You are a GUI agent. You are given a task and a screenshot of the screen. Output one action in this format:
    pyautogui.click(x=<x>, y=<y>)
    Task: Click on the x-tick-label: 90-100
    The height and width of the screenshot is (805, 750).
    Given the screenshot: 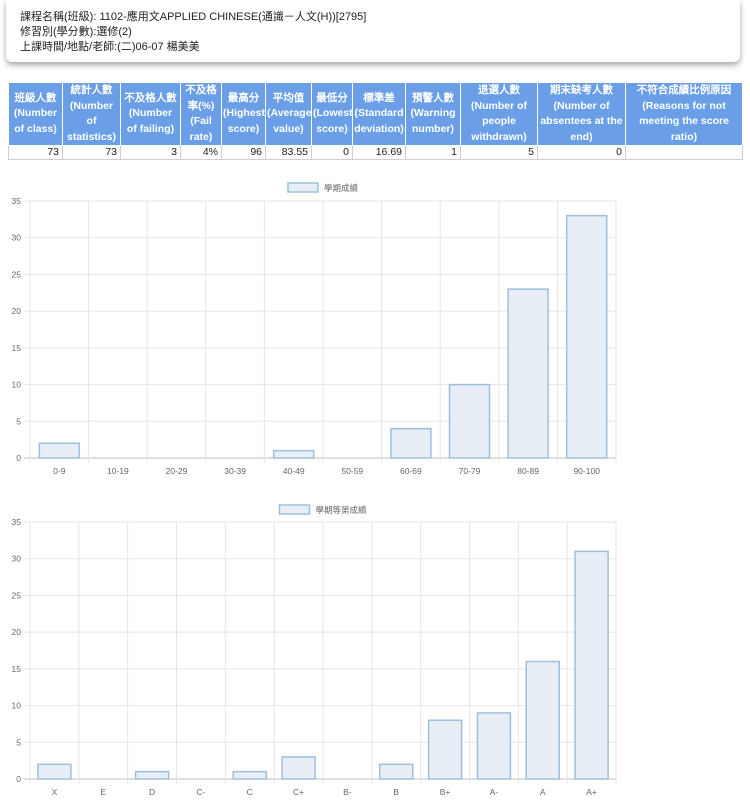 What is the action you would take?
    pyautogui.click(x=586, y=471)
    